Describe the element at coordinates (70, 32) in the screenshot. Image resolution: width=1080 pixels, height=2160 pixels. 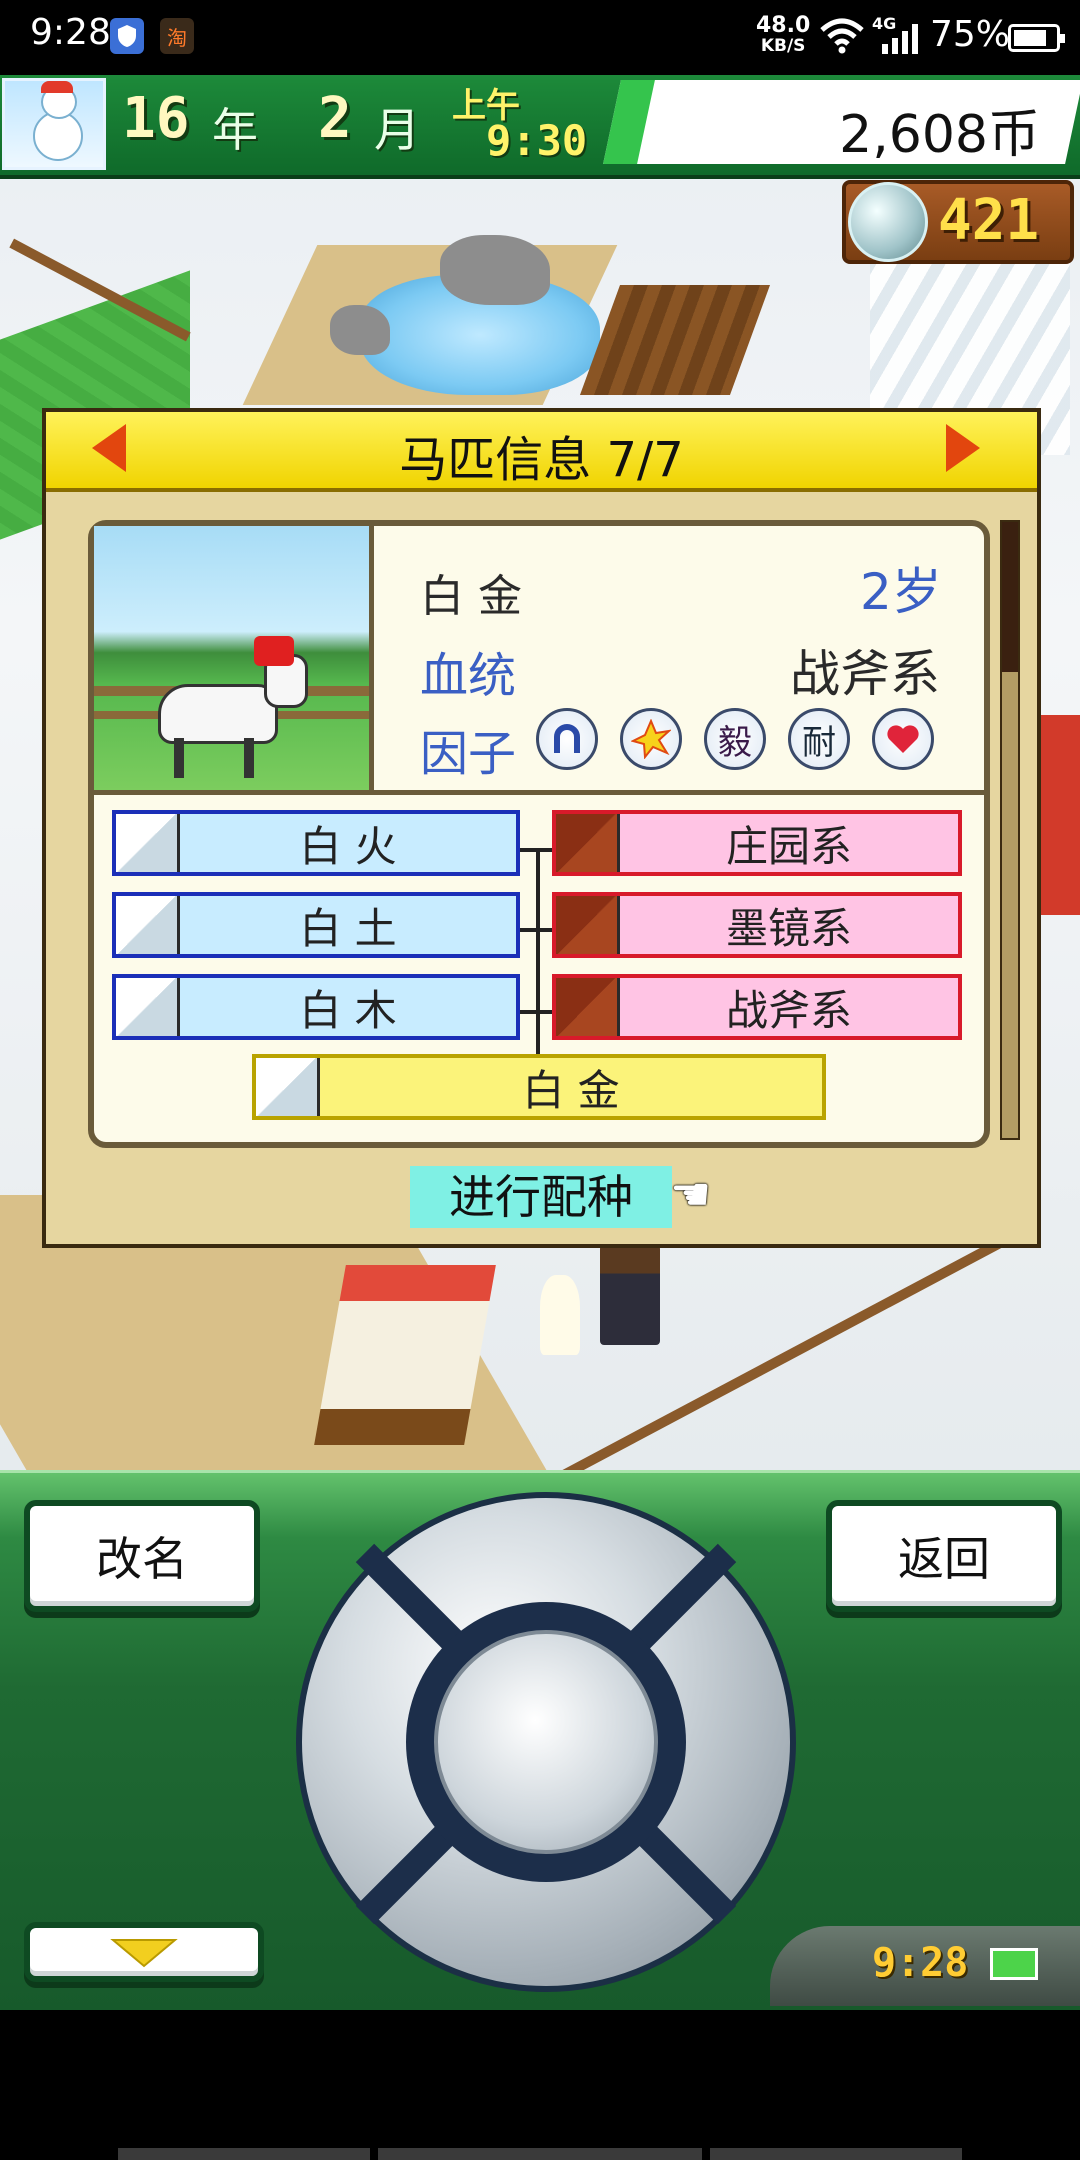
I see `status-time: 9:28` at that location.